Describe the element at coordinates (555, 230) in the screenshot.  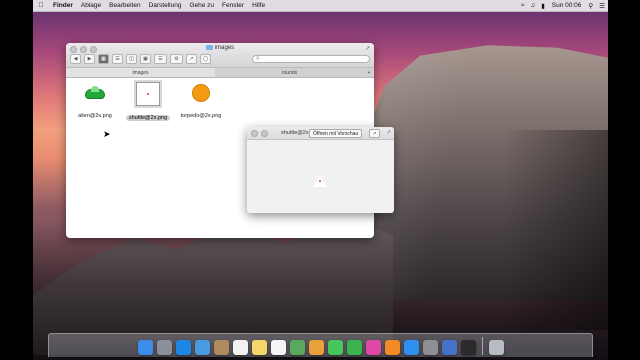
I see `wallpaper-shadow` at that location.